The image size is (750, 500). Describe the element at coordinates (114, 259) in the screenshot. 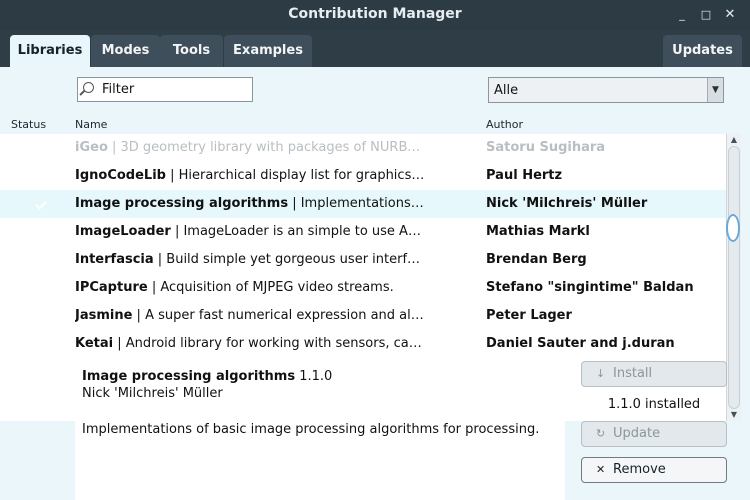

I see `library-name: Interfascia` at that location.